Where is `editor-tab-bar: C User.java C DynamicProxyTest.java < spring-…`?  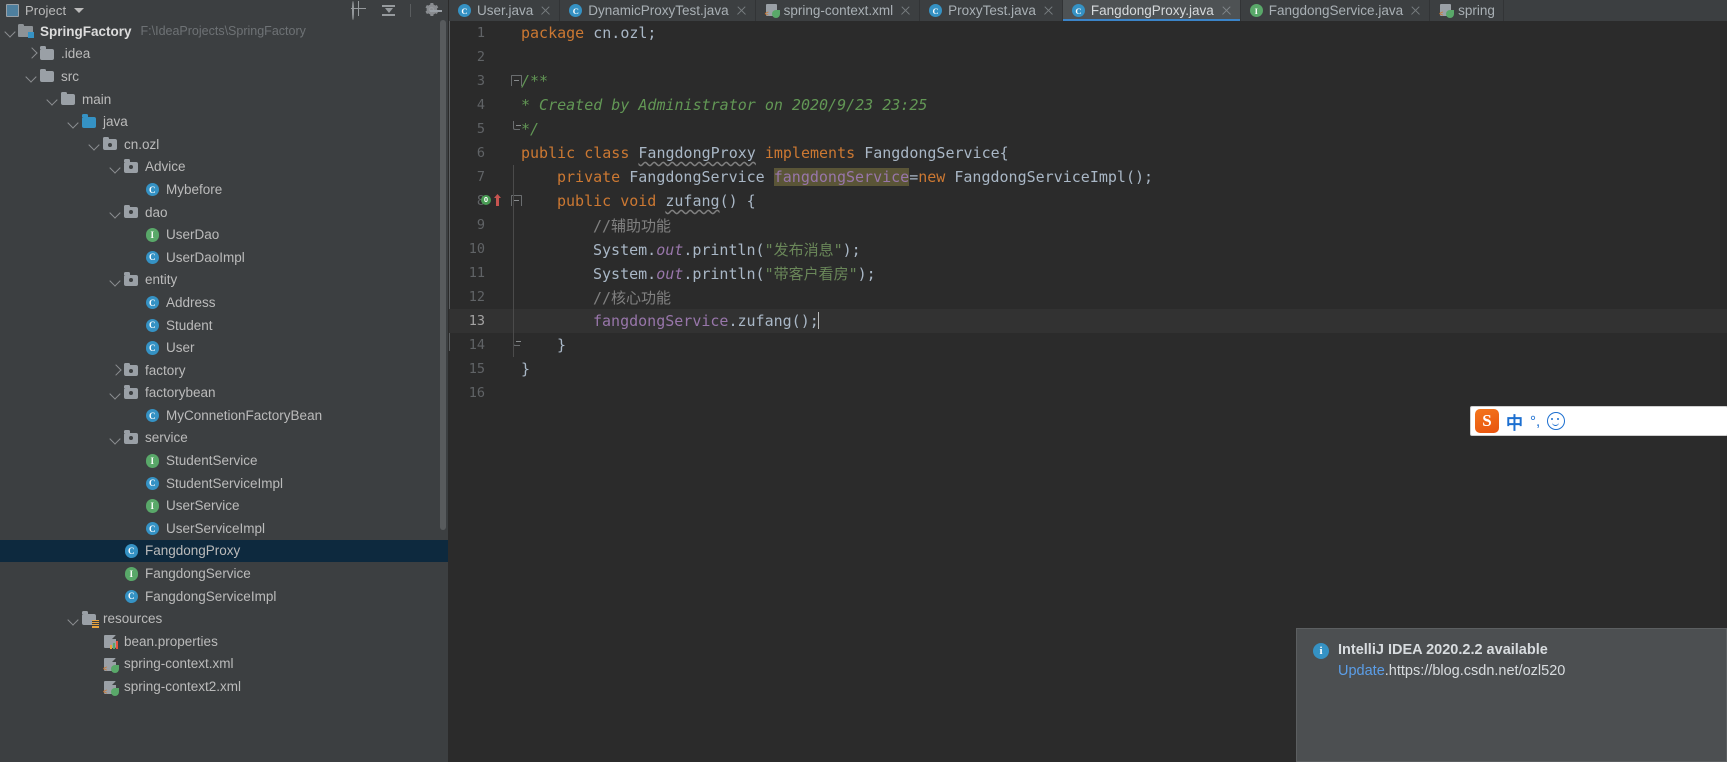
editor-tab-bar: C User.java C DynamicProxyTest.java < spring-… is located at coordinates (1088, 10).